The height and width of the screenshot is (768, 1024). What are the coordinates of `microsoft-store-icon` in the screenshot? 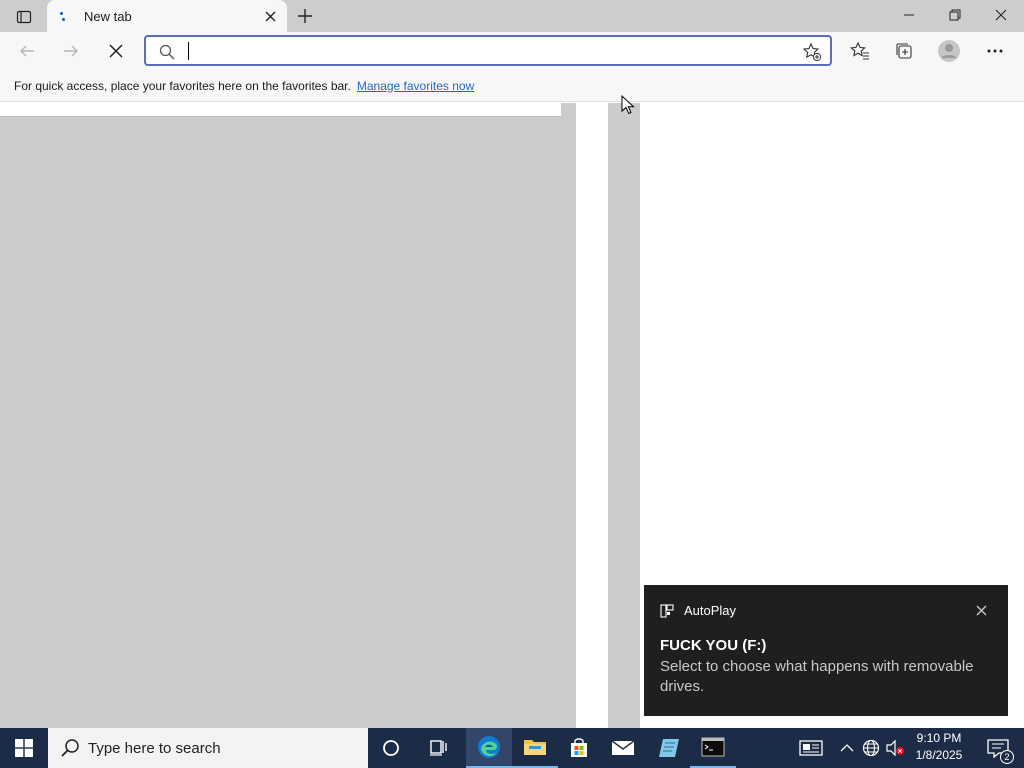 It's located at (579, 747).